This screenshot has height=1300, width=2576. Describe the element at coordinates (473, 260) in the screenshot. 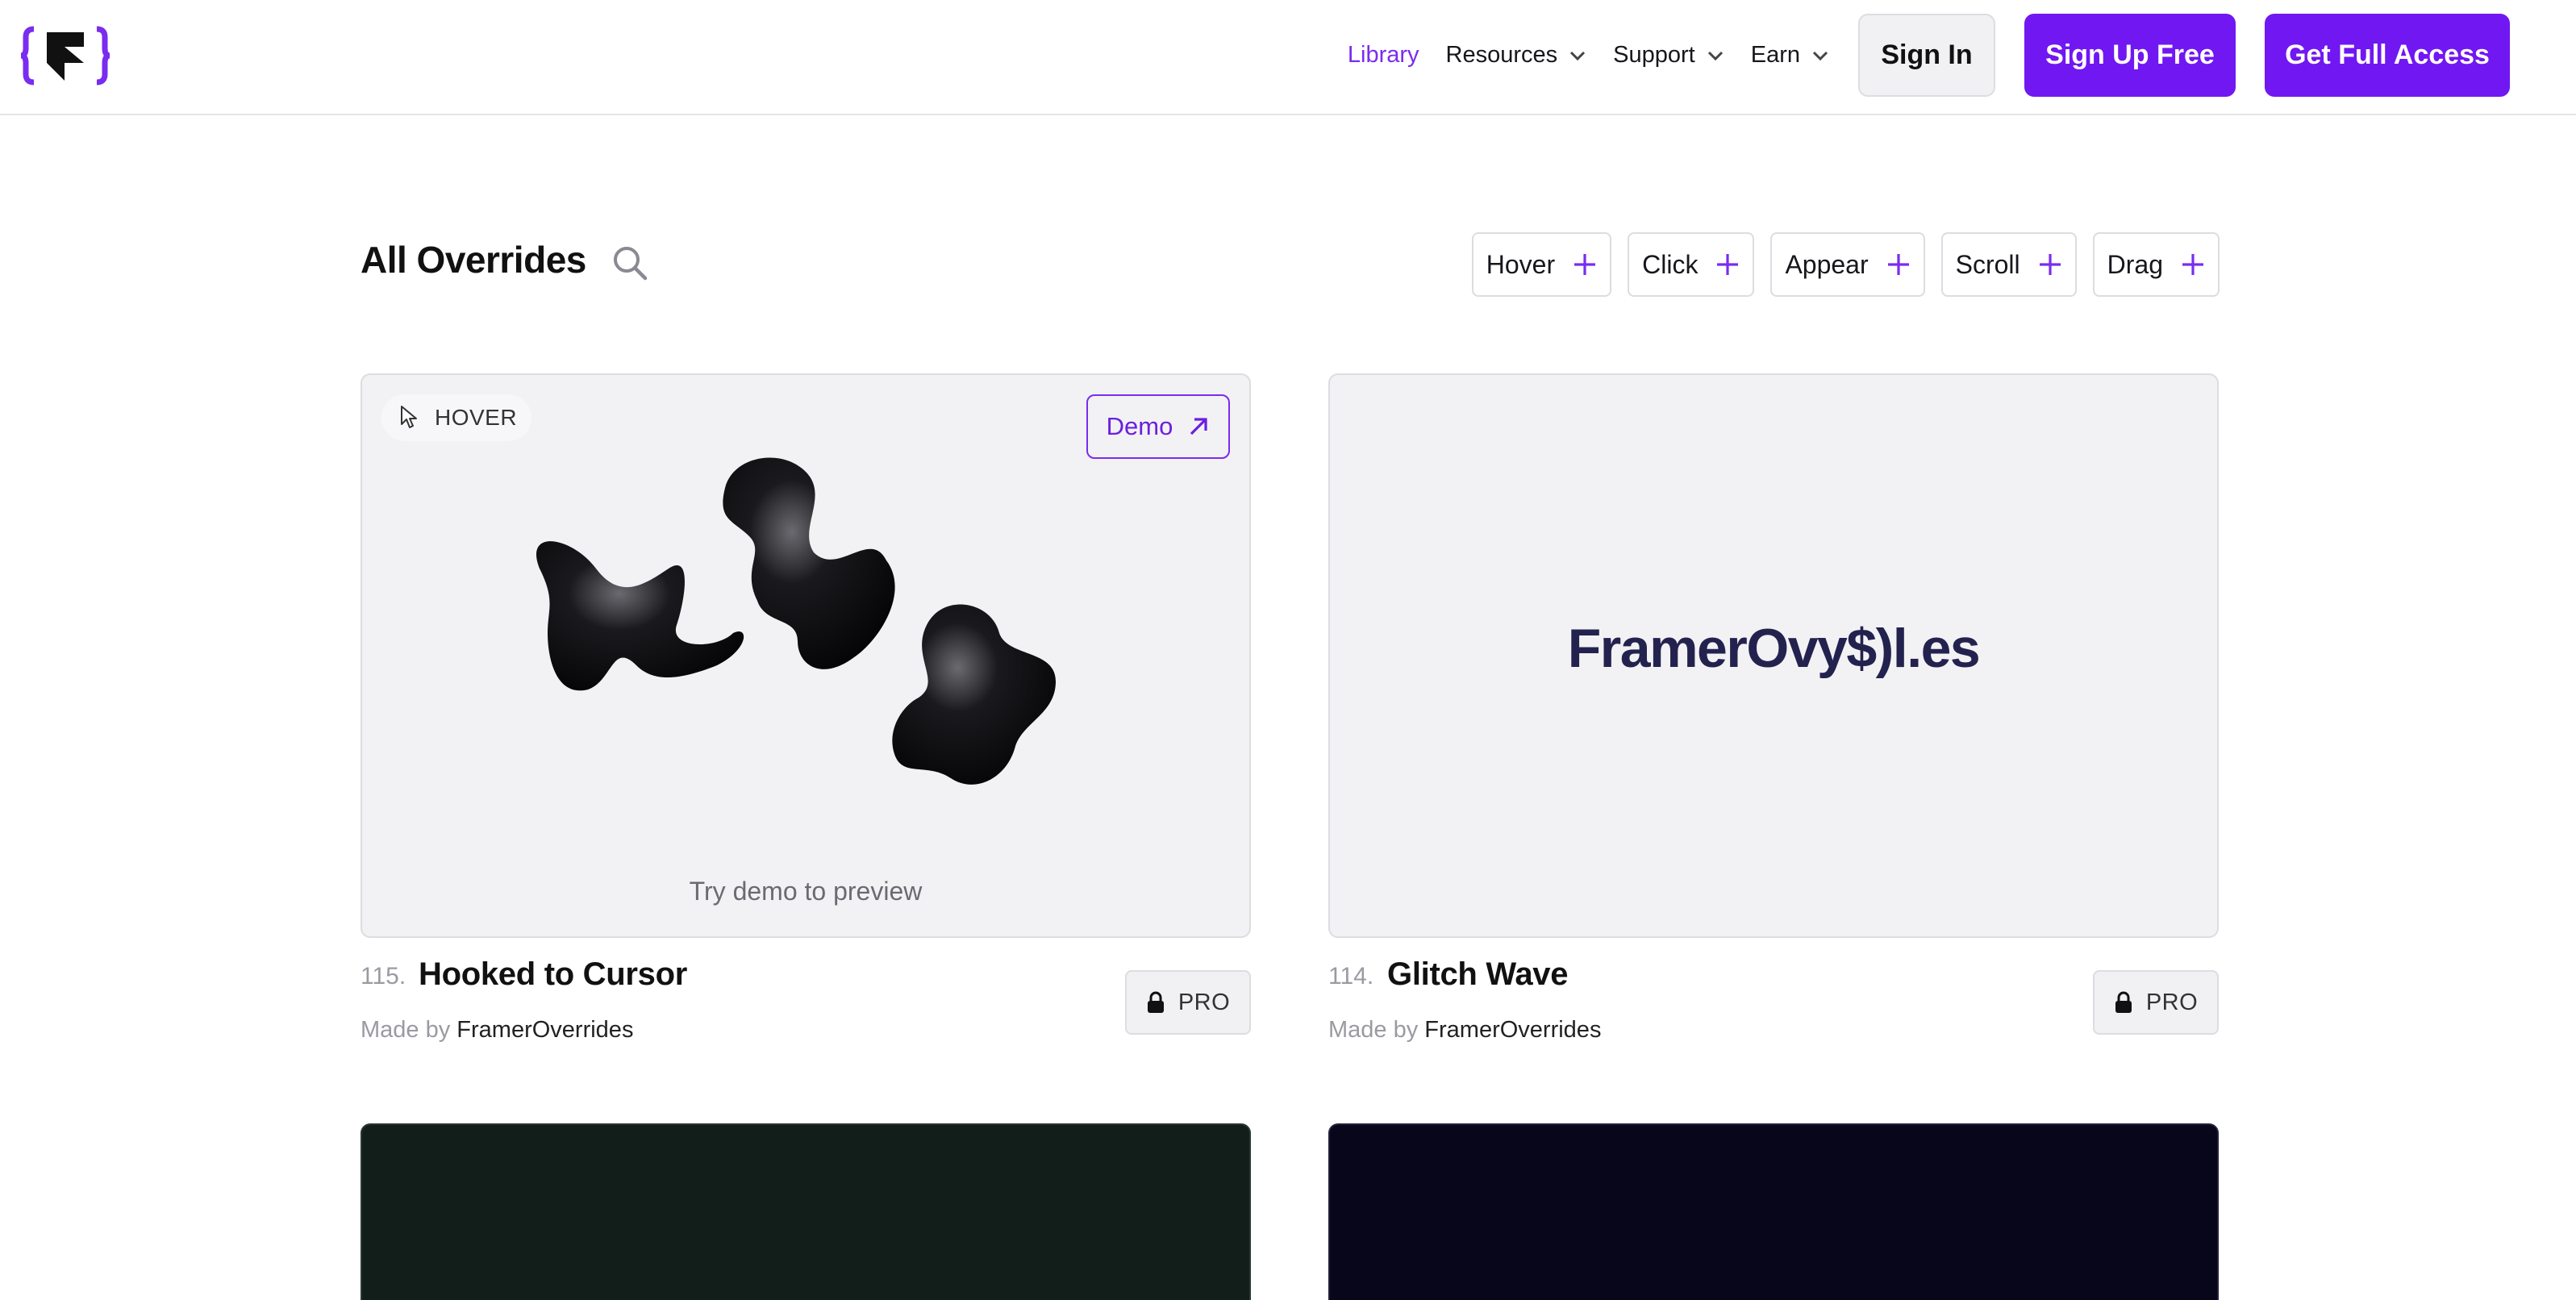

I see `page-title: All Overrides` at that location.